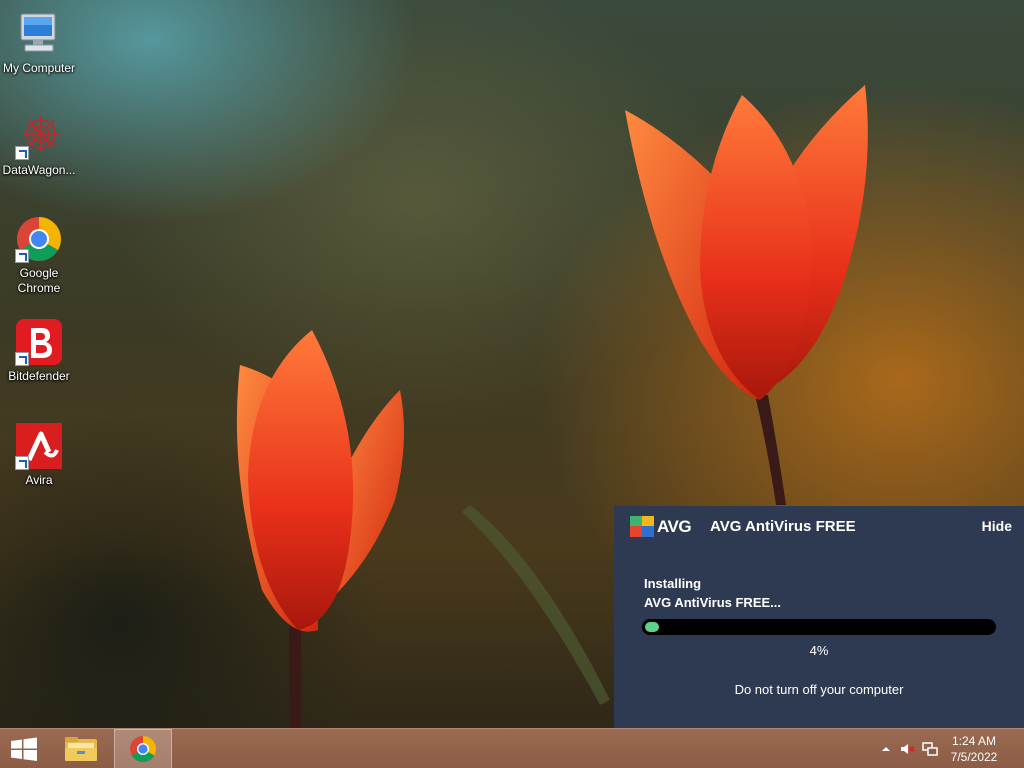 The image size is (1024, 768). I want to click on network-icon, so click(930, 749).